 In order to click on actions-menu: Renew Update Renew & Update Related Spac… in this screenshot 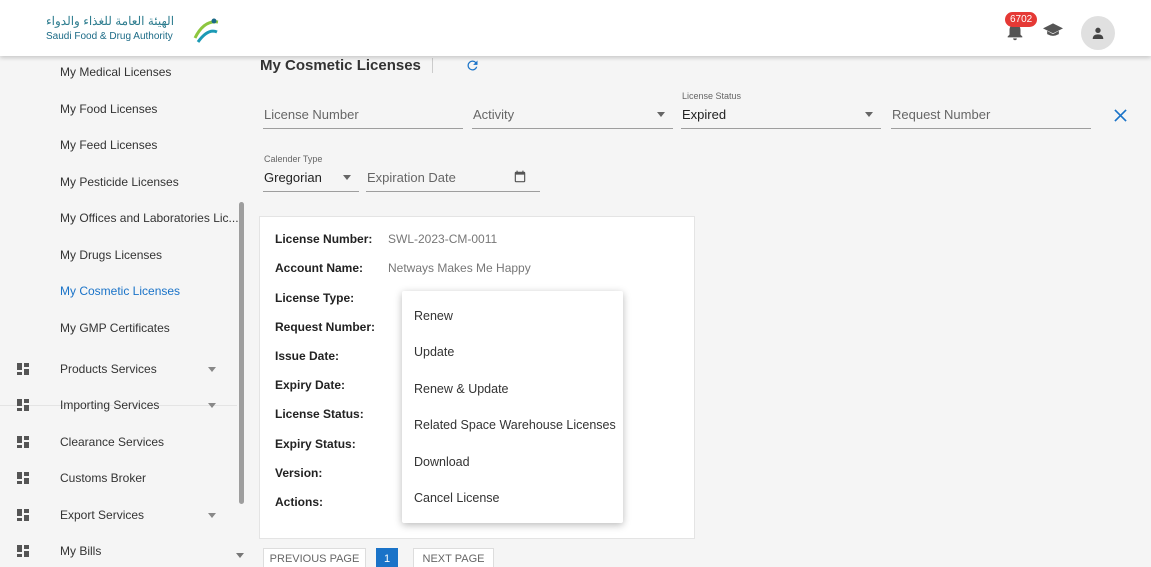, I will do `click(512, 407)`.